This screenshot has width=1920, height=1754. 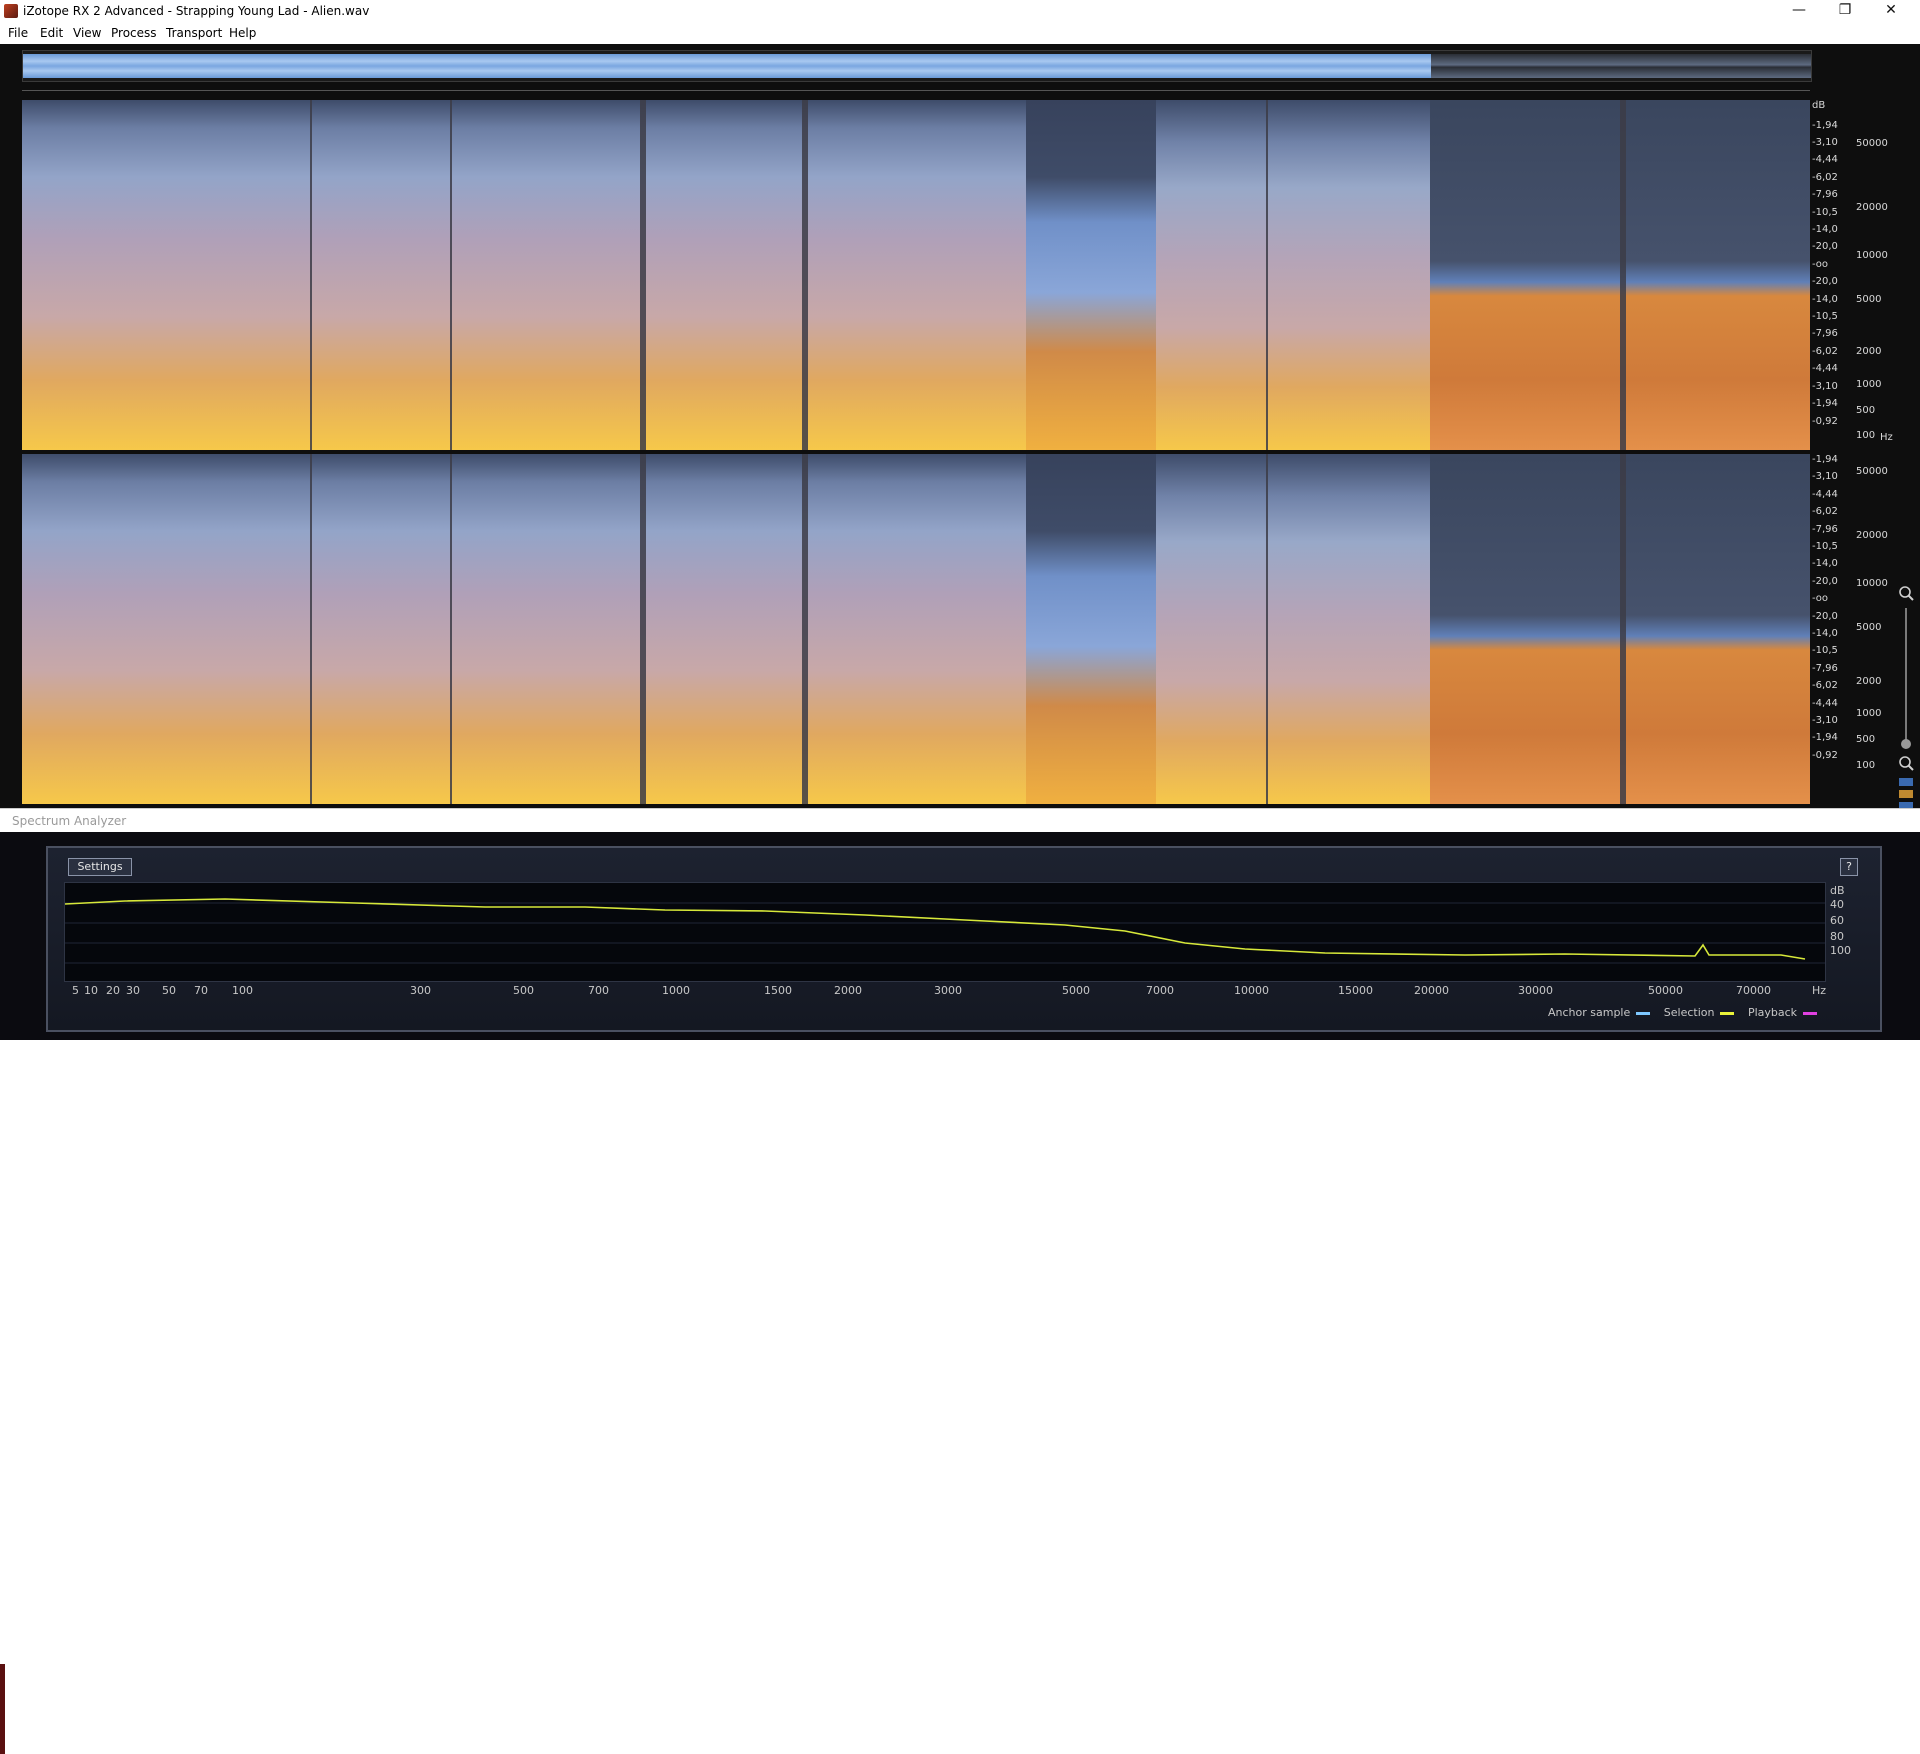 I want to click on freq-label: 3000, so click(x=948, y=990).